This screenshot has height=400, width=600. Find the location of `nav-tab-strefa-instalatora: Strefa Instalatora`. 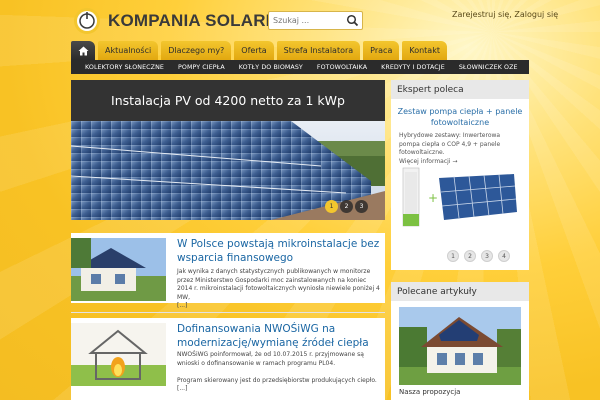

nav-tab-strefa-instalatora: Strefa Instalatora is located at coordinates (318, 50).